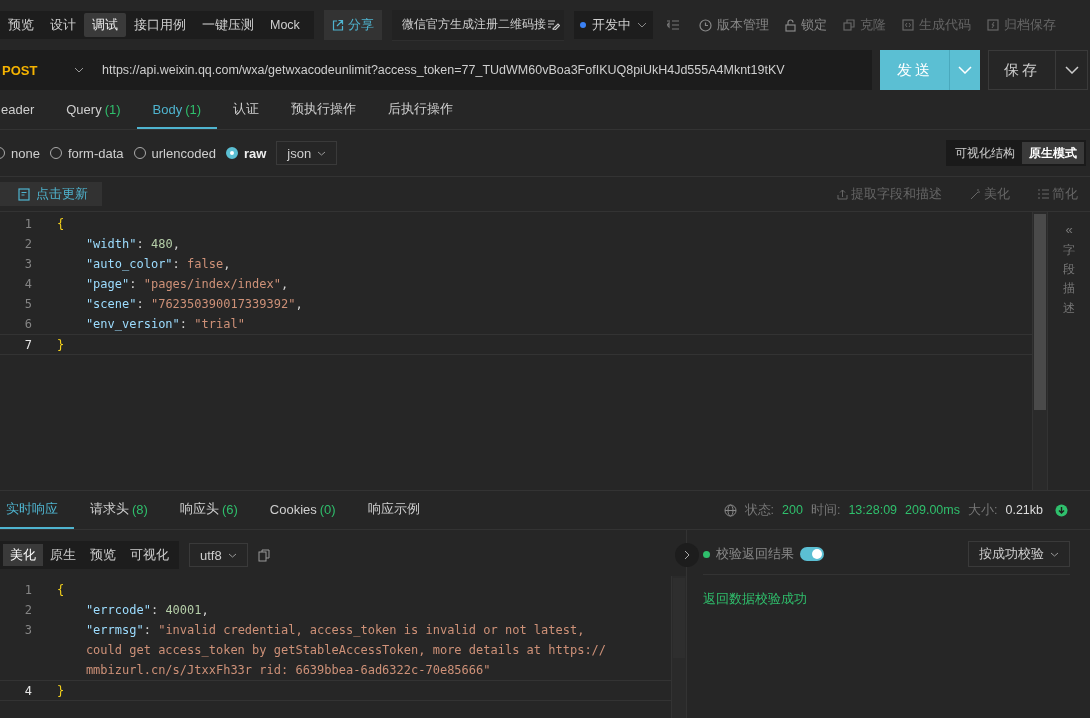 This screenshot has height=718, width=1090. I want to click on share-button: 分享, so click(352, 25).